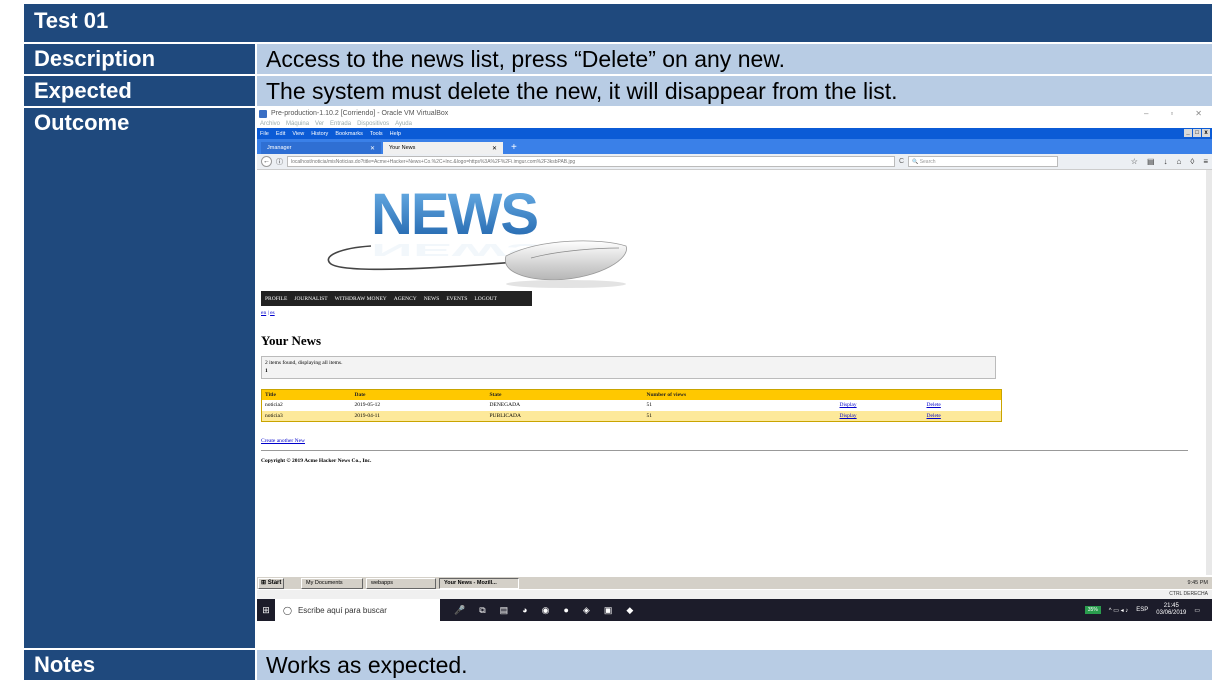 The width and height of the screenshot is (1214, 682). What do you see at coordinates (1209, 373) in the screenshot?
I see `page-scrollbar` at bounding box center [1209, 373].